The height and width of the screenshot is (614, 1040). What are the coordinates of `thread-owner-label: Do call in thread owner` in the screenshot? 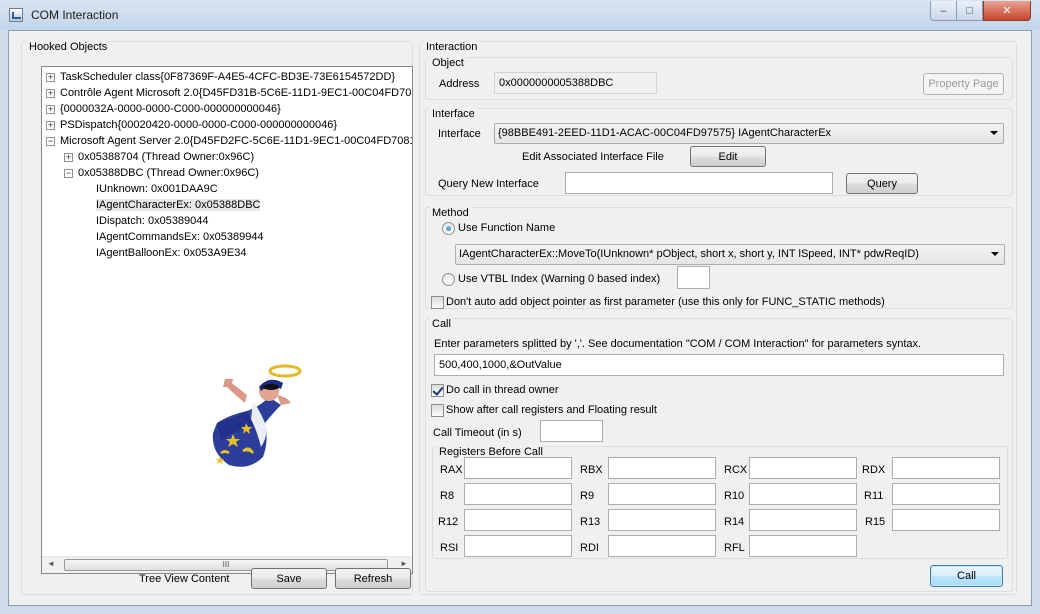 It's located at (502, 390).